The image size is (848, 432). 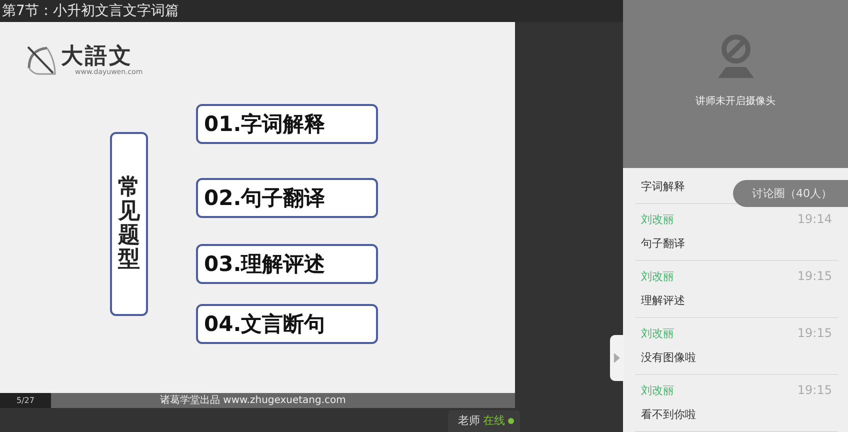 What do you see at coordinates (663, 243) in the screenshot?
I see `message-text: 句子翻译` at bounding box center [663, 243].